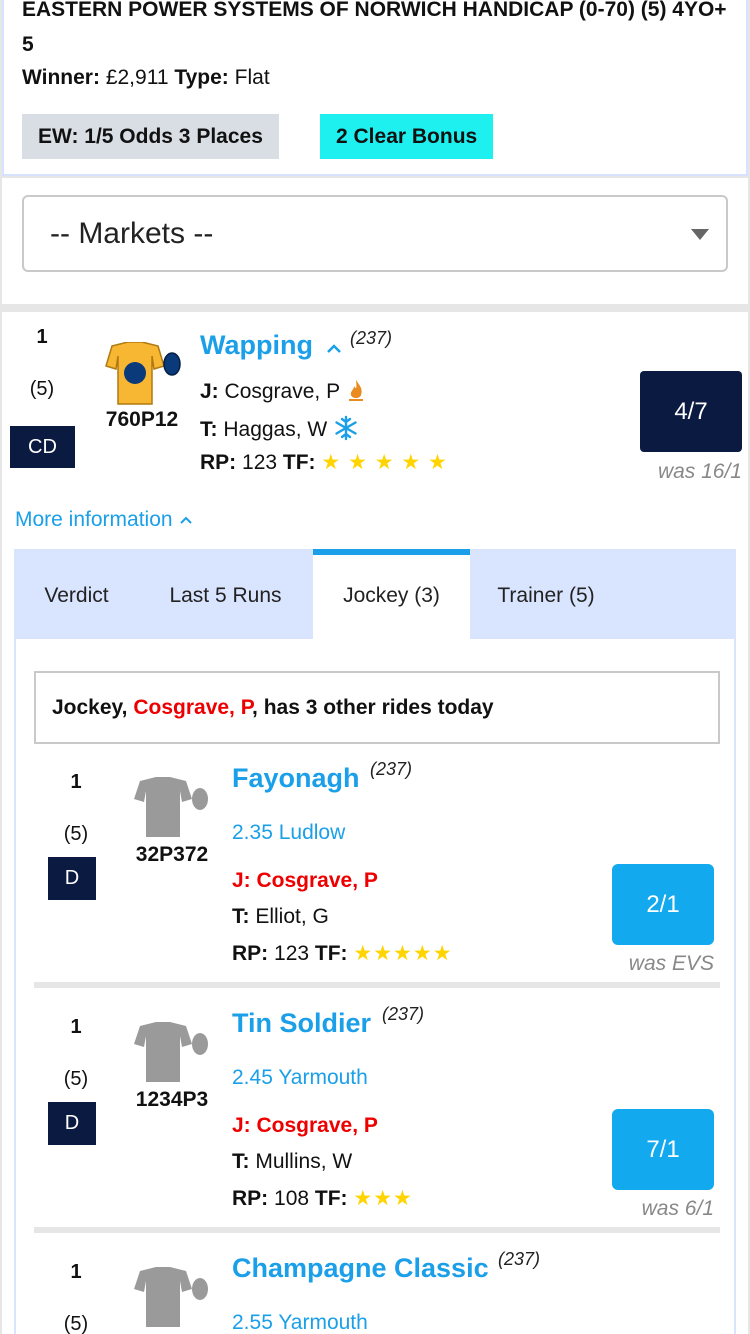 The image size is (750, 1334). I want to click on snowflake-icon, so click(346, 428).